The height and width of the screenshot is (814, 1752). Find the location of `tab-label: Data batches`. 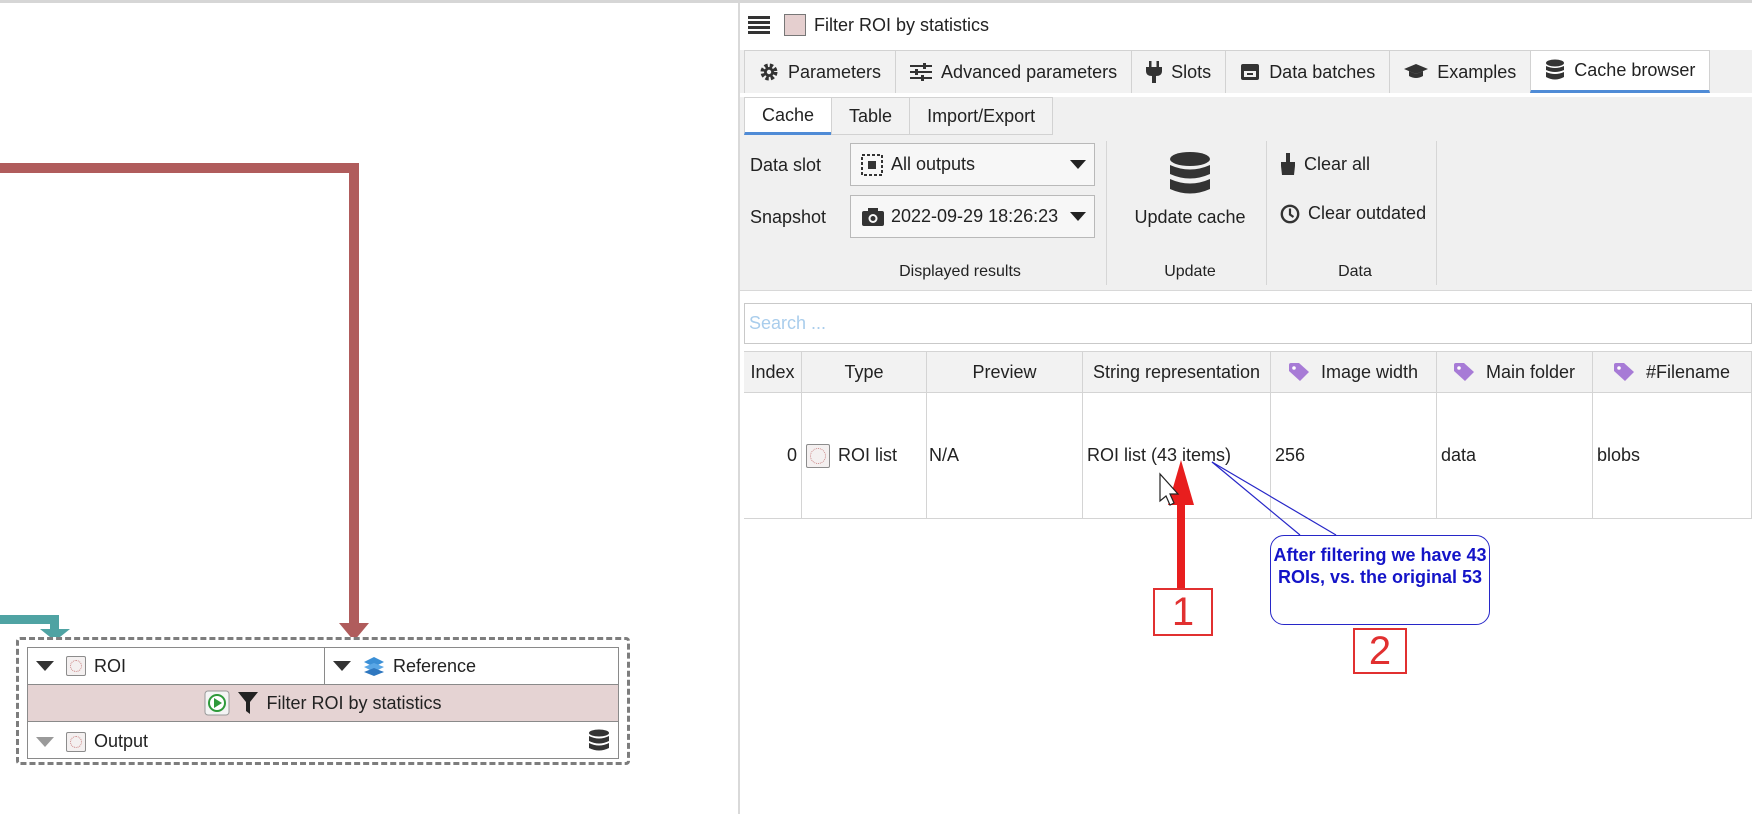

tab-label: Data batches is located at coordinates (1322, 71).